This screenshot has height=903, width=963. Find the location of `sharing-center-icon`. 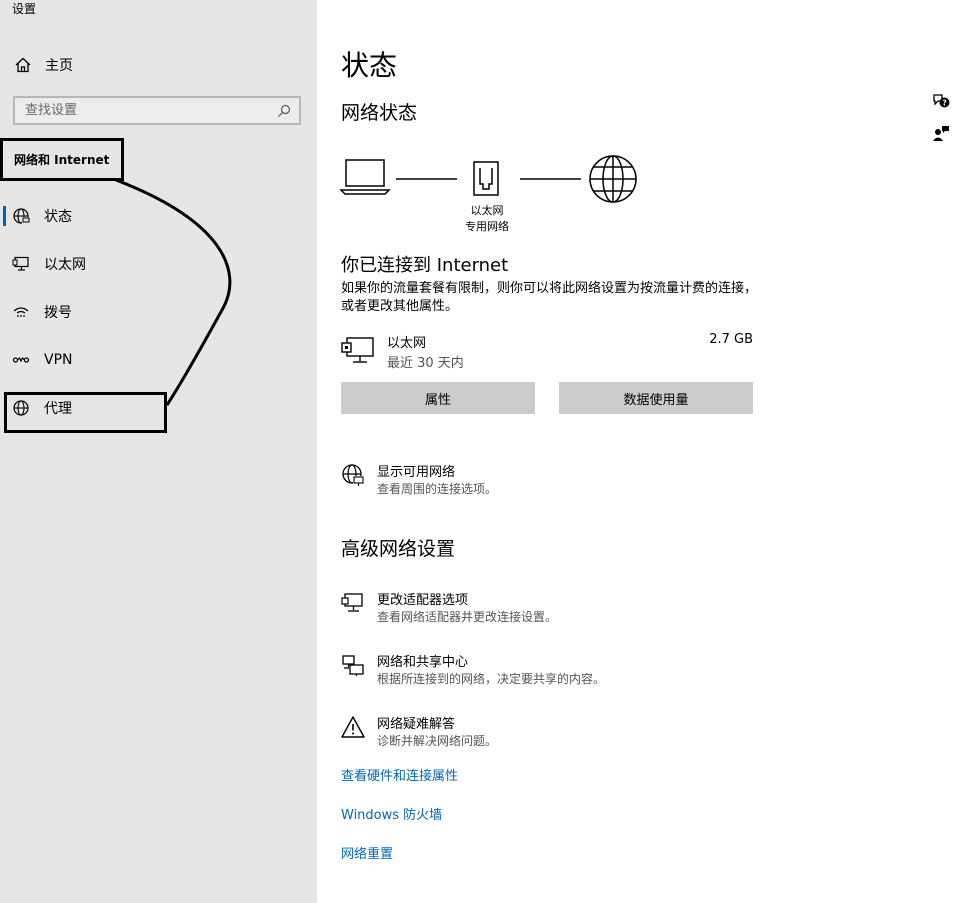

sharing-center-icon is located at coordinates (353, 665).